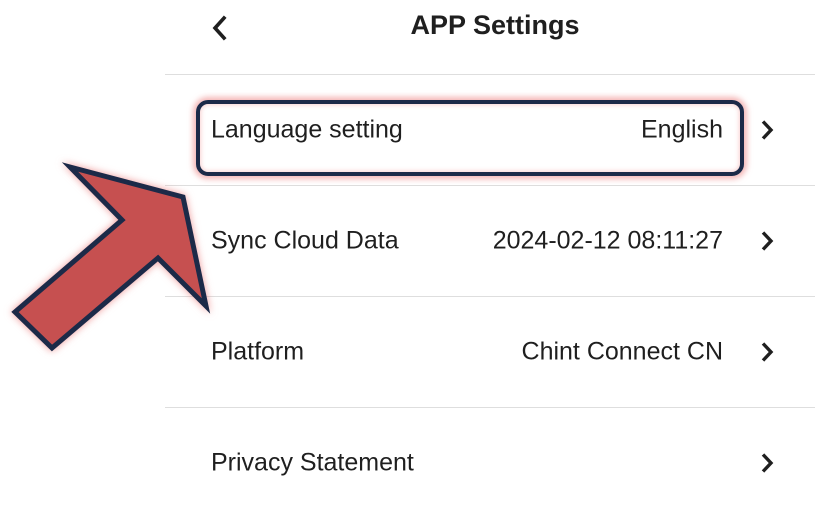 The image size is (815, 513). Describe the element at coordinates (312, 462) in the screenshot. I see `settings-item-label: Privacy Statement` at that location.